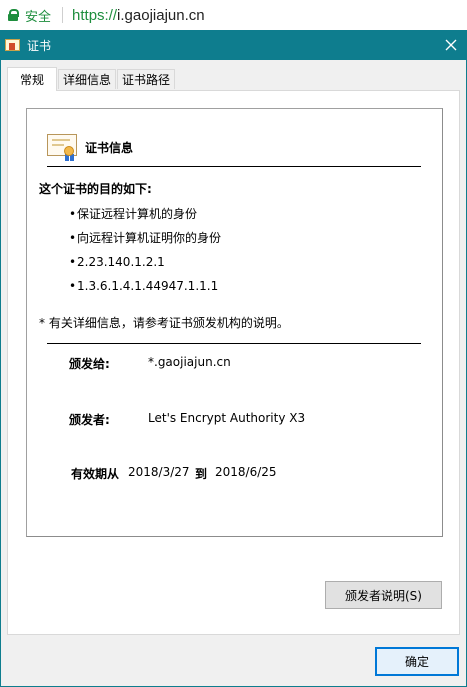 The height and width of the screenshot is (687, 467). Describe the element at coordinates (144, 286) in the screenshot. I see `list-item: • 1.3.6.1.4.1.44947.1.1.1` at that location.